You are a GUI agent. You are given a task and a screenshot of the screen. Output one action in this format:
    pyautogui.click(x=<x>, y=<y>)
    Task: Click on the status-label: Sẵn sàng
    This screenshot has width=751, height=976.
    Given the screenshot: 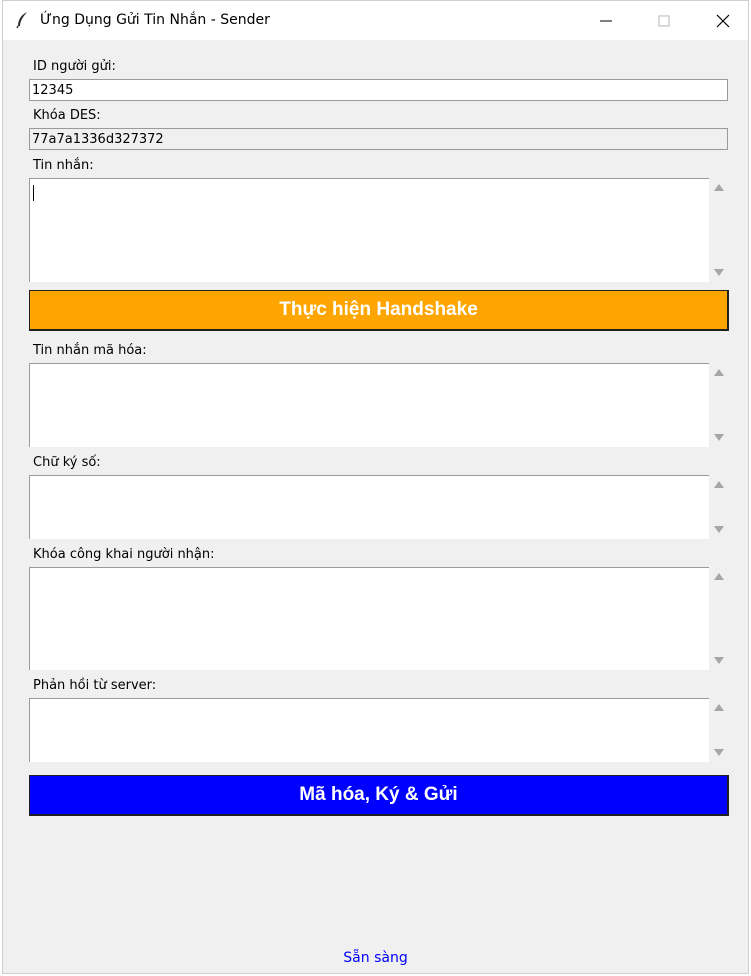 What is the action you would take?
    pyautogui.click(x=375, y=958)
    